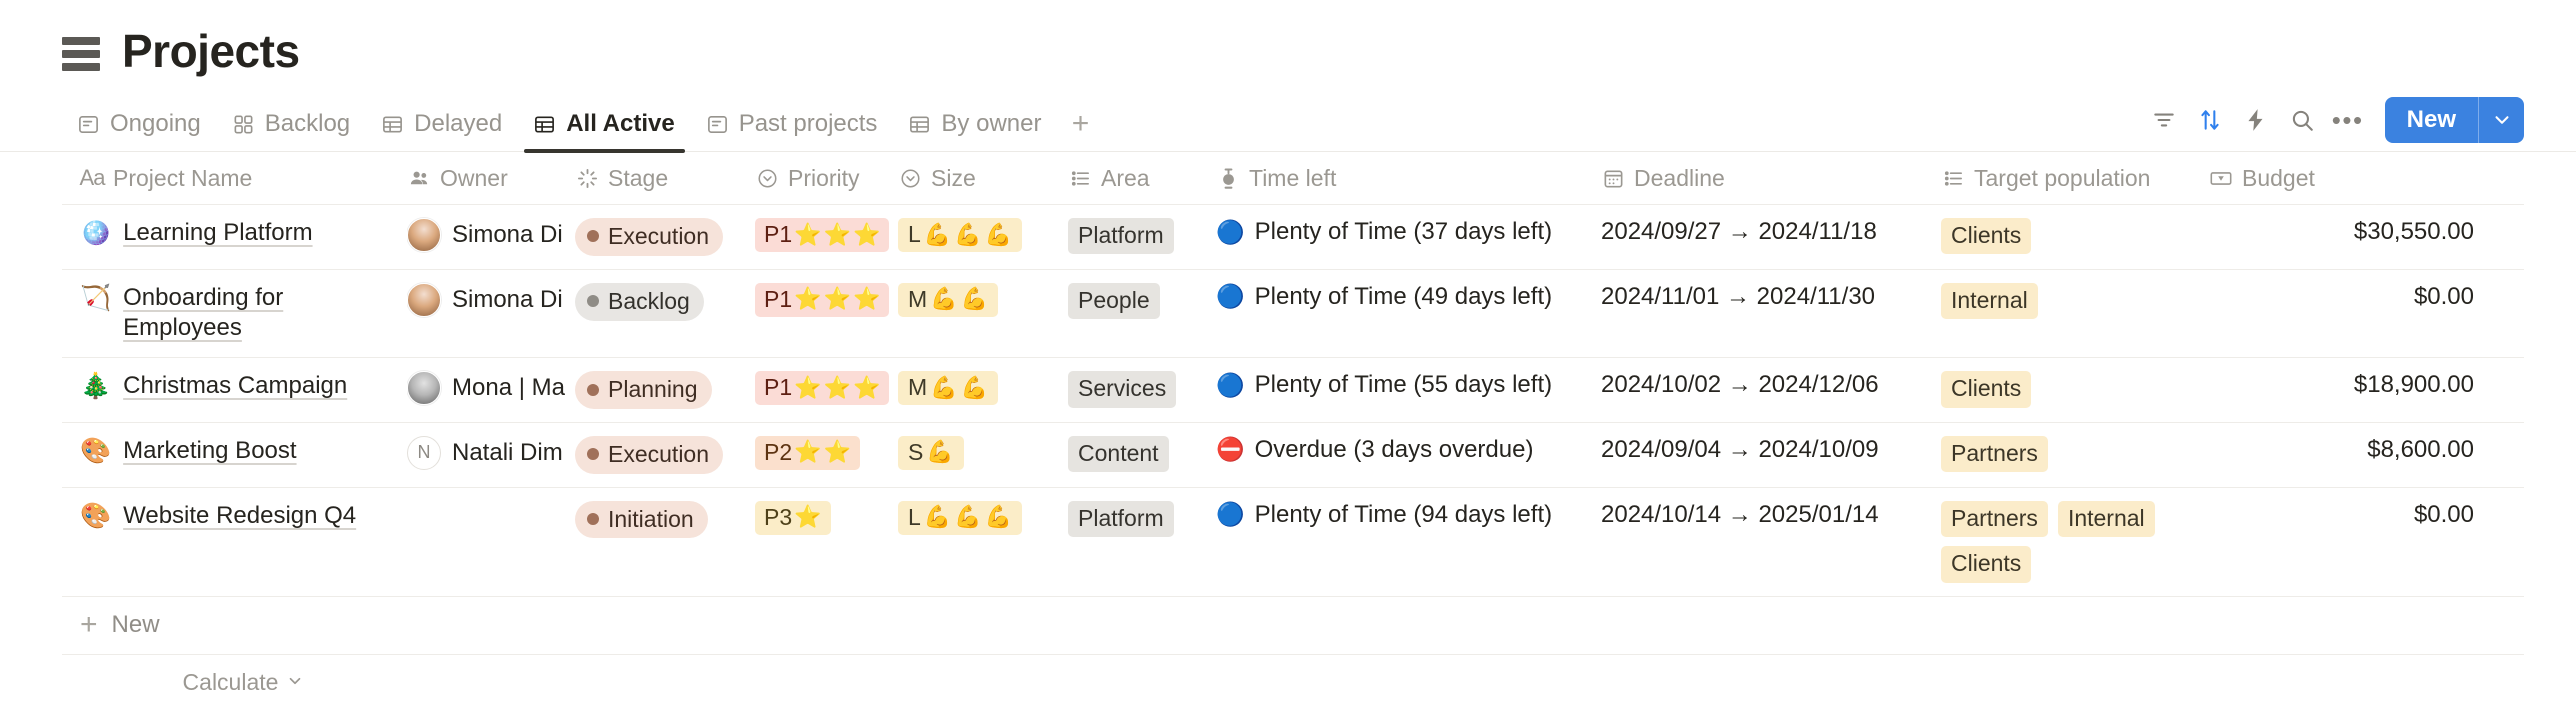 The width and height of the screenshot is (2576, 726). What do you see at coordinates (2341, 385) in the screenshot?
I see `cell-budget: $18,900.00` at bounding box center [2341, 385].